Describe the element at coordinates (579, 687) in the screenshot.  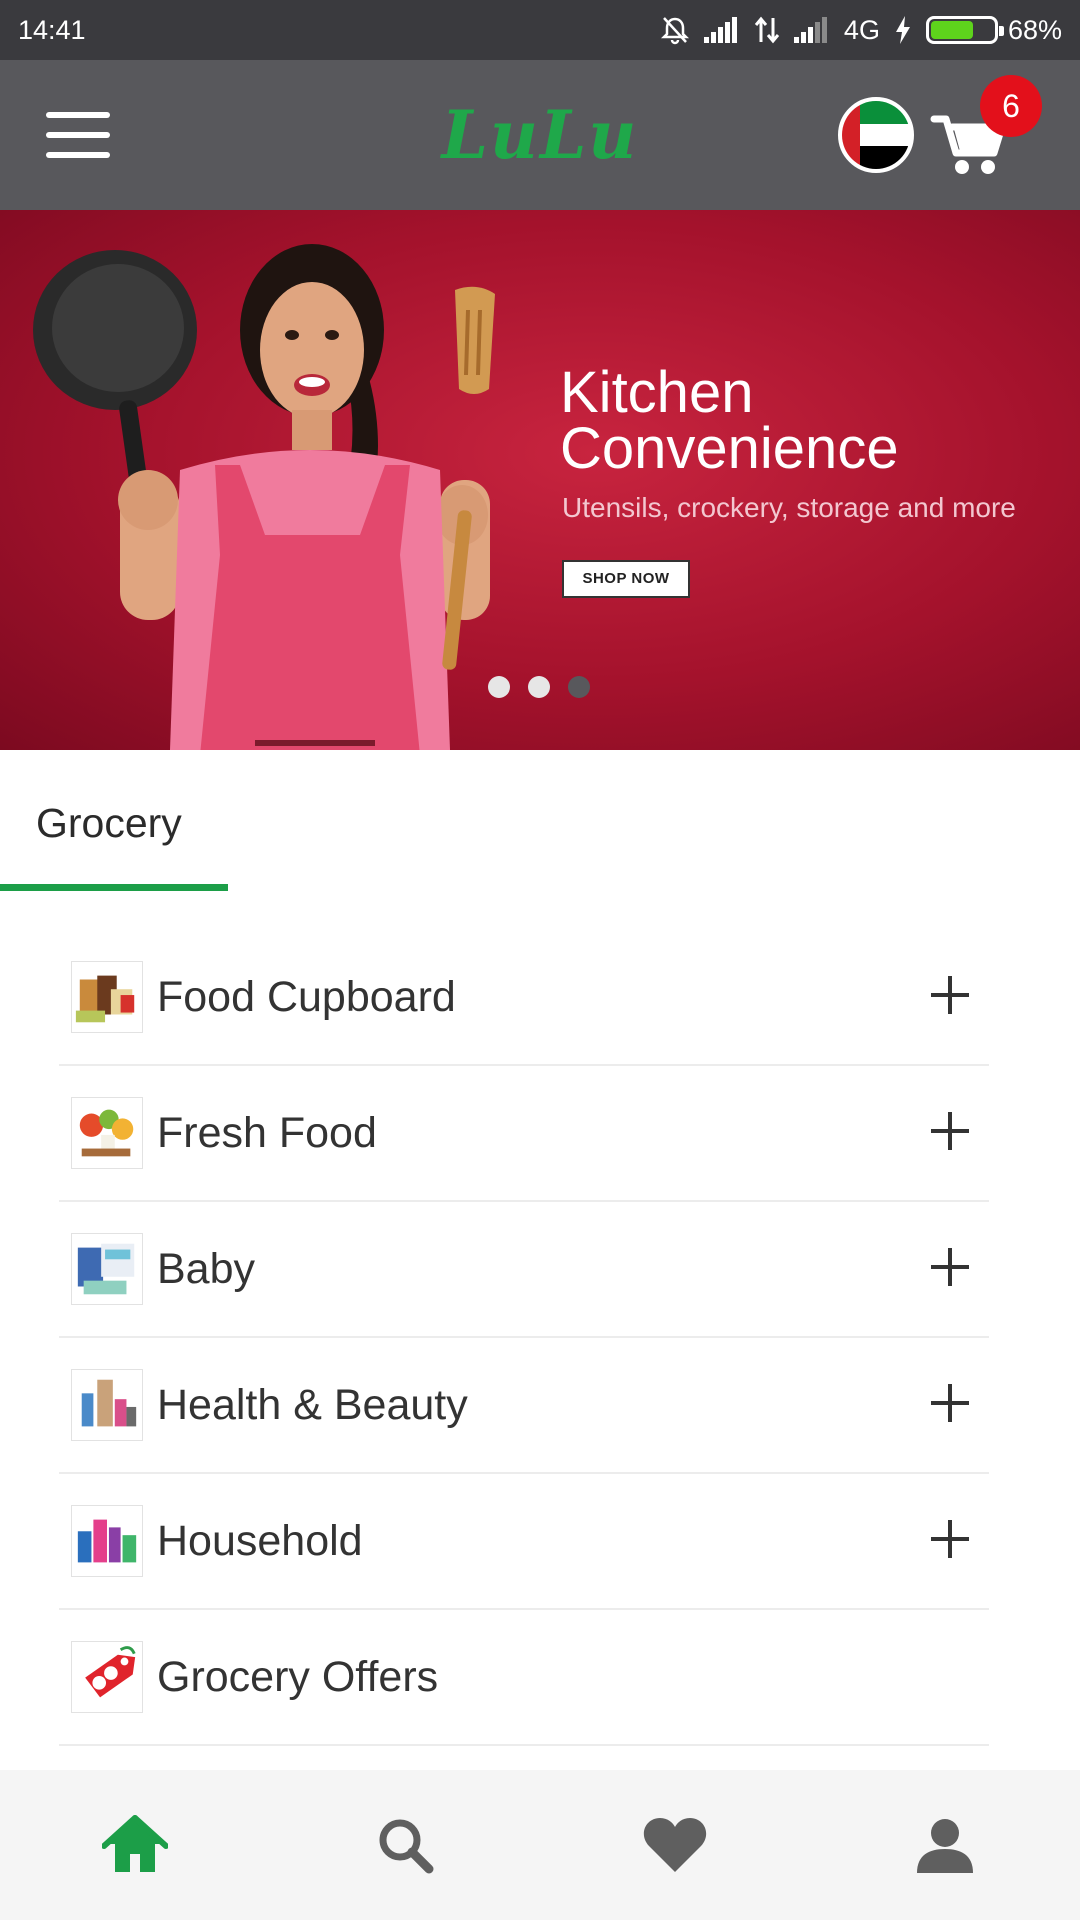
I see `carousel-dot-active` at that location.